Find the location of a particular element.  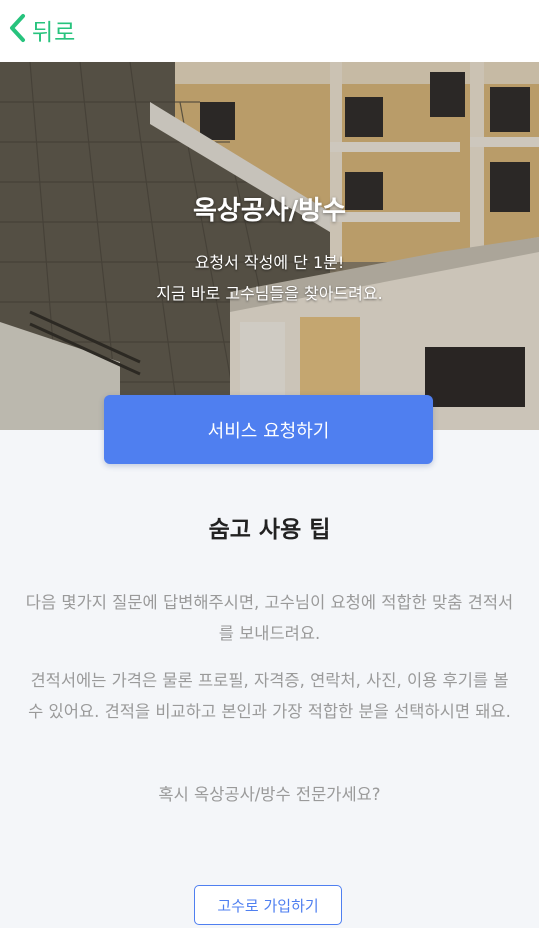

back-button: 뒤로 is located at coordinates (42, 30).